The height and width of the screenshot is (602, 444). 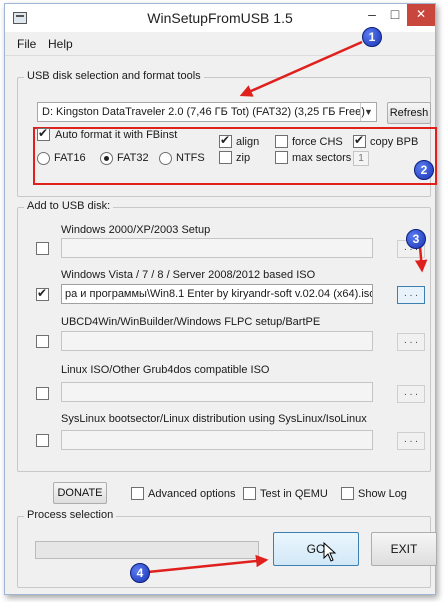 What do you see at coordinates (225, 140) in the screenshot?
I see `align-checkbox` at bounding box center [225, 140].